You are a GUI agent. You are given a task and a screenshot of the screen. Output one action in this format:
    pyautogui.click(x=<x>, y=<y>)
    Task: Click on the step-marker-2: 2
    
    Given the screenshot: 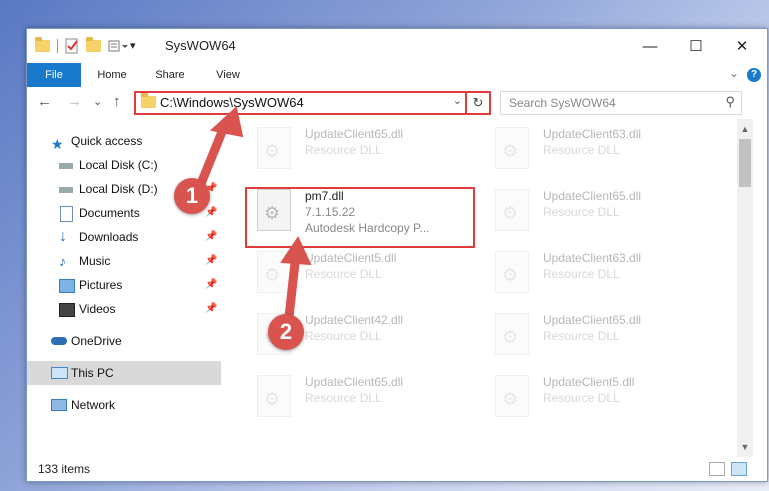 What is the action you would take?
    pyautogui.click(x=286, y=332)
    